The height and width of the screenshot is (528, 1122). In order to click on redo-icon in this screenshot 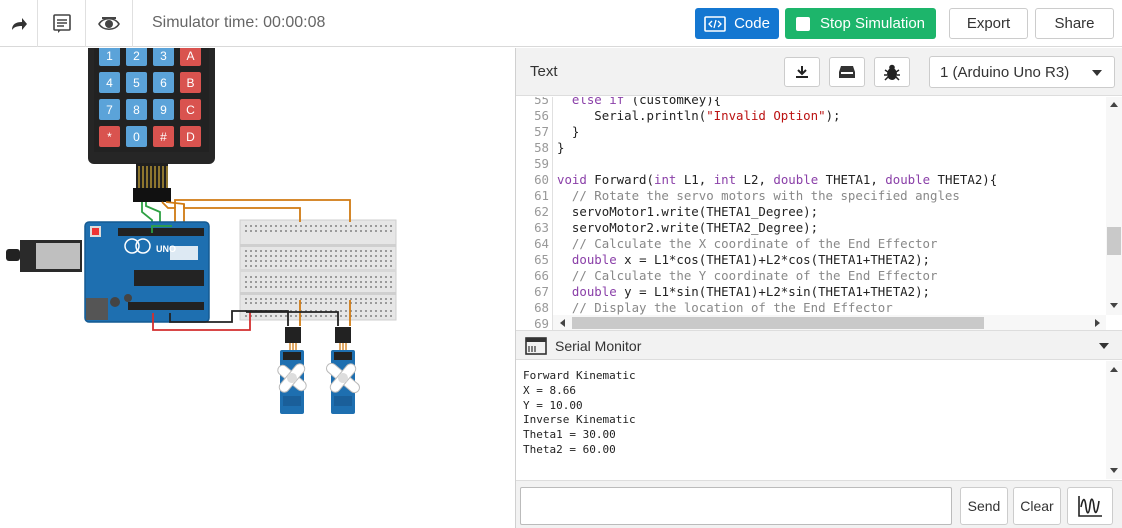, I will do `click(18, 23)`.